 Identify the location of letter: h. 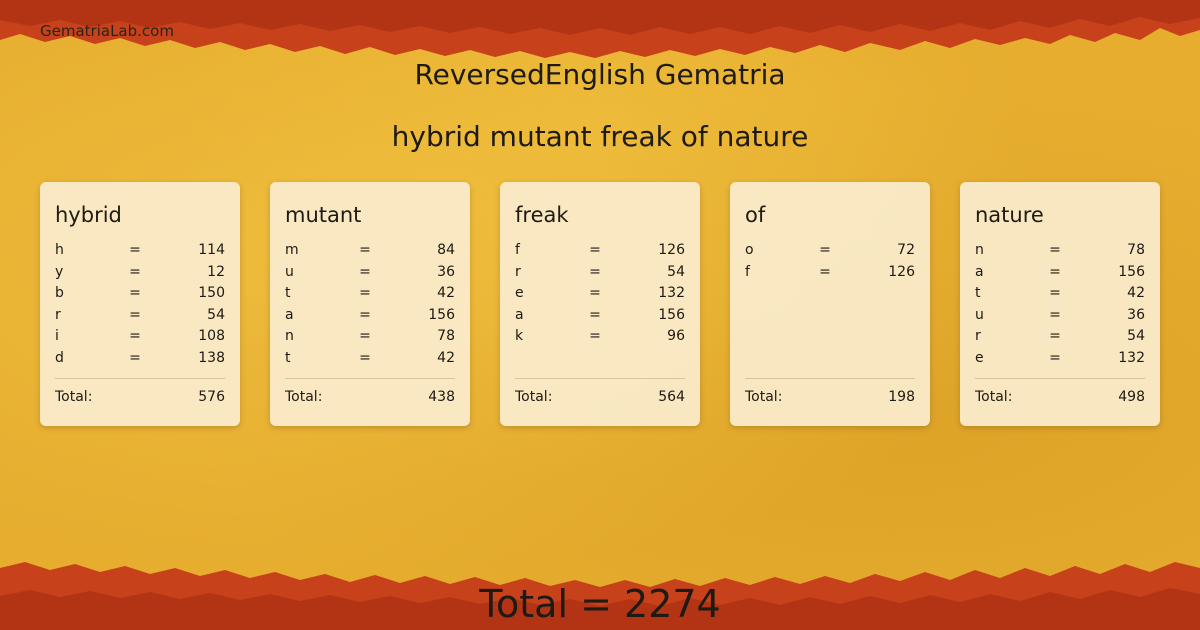
(59, 250).